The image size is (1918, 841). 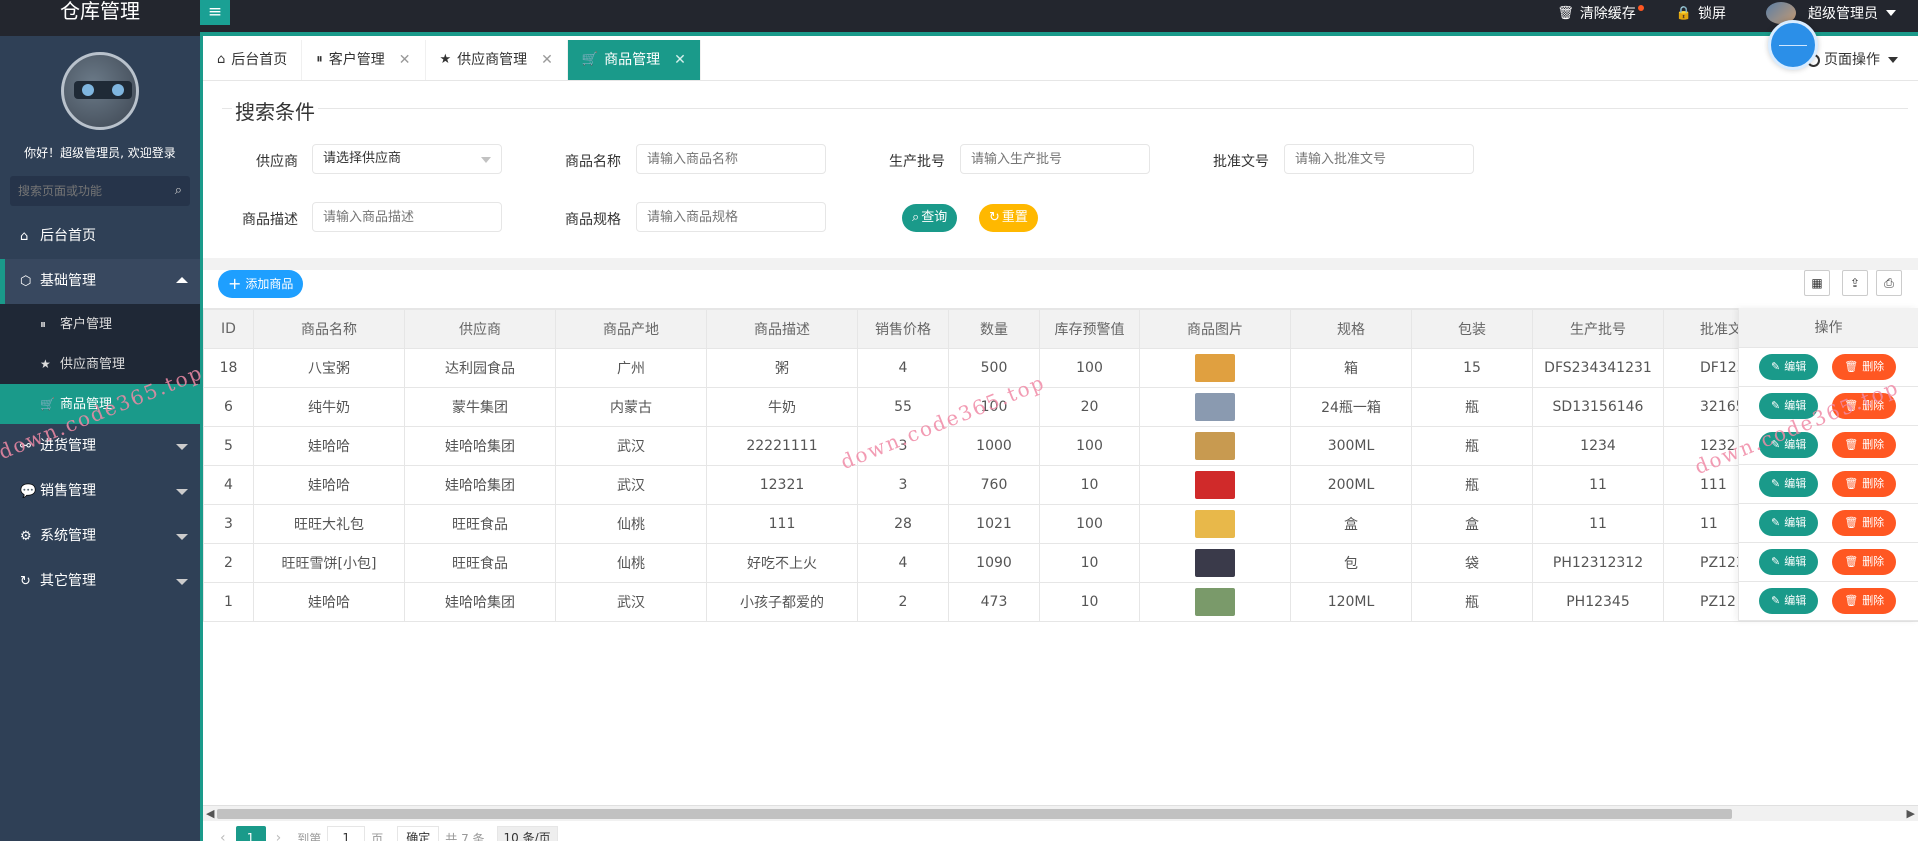 I want to click on column-header: 商品描述, so click(x=782, y=329).